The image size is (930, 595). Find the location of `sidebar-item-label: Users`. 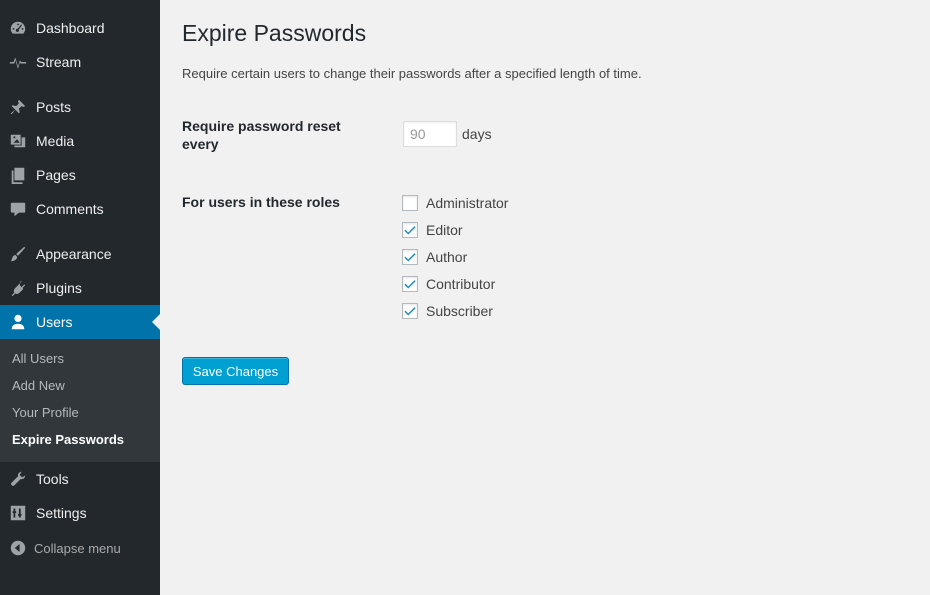

sidebar-item-label: Users is located at coordinates (54, 322).